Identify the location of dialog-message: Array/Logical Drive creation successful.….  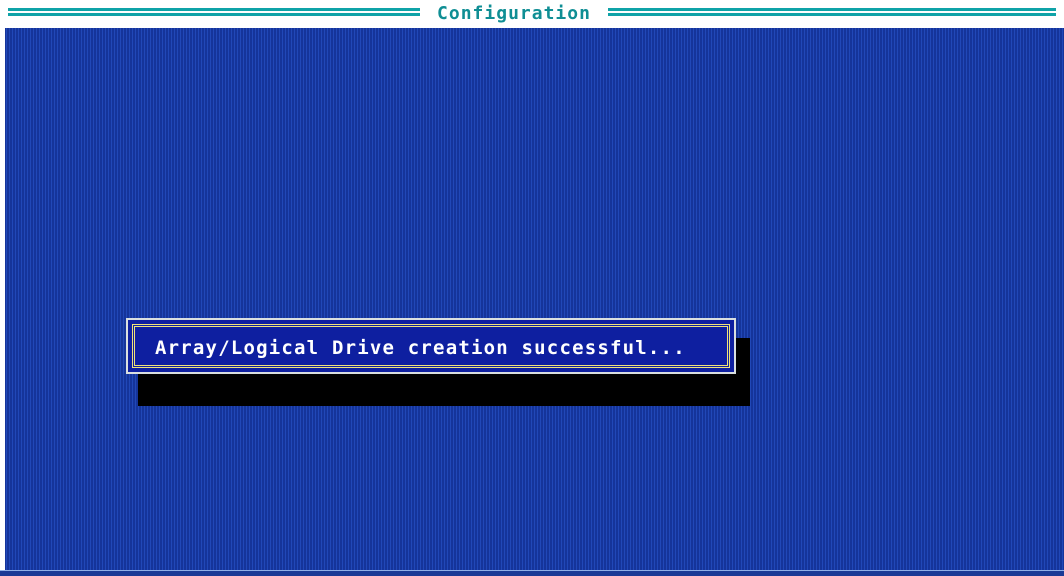
(420, 348).